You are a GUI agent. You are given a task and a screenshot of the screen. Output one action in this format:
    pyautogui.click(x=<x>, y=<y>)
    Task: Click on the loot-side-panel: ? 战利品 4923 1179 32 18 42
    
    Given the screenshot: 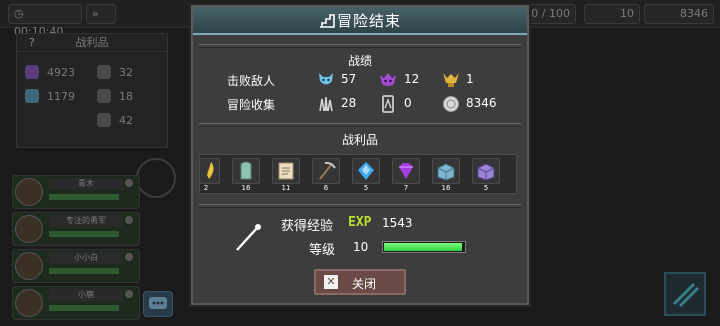 What is the action you would take?
    pyautogui.click(x=92, y=90)
    